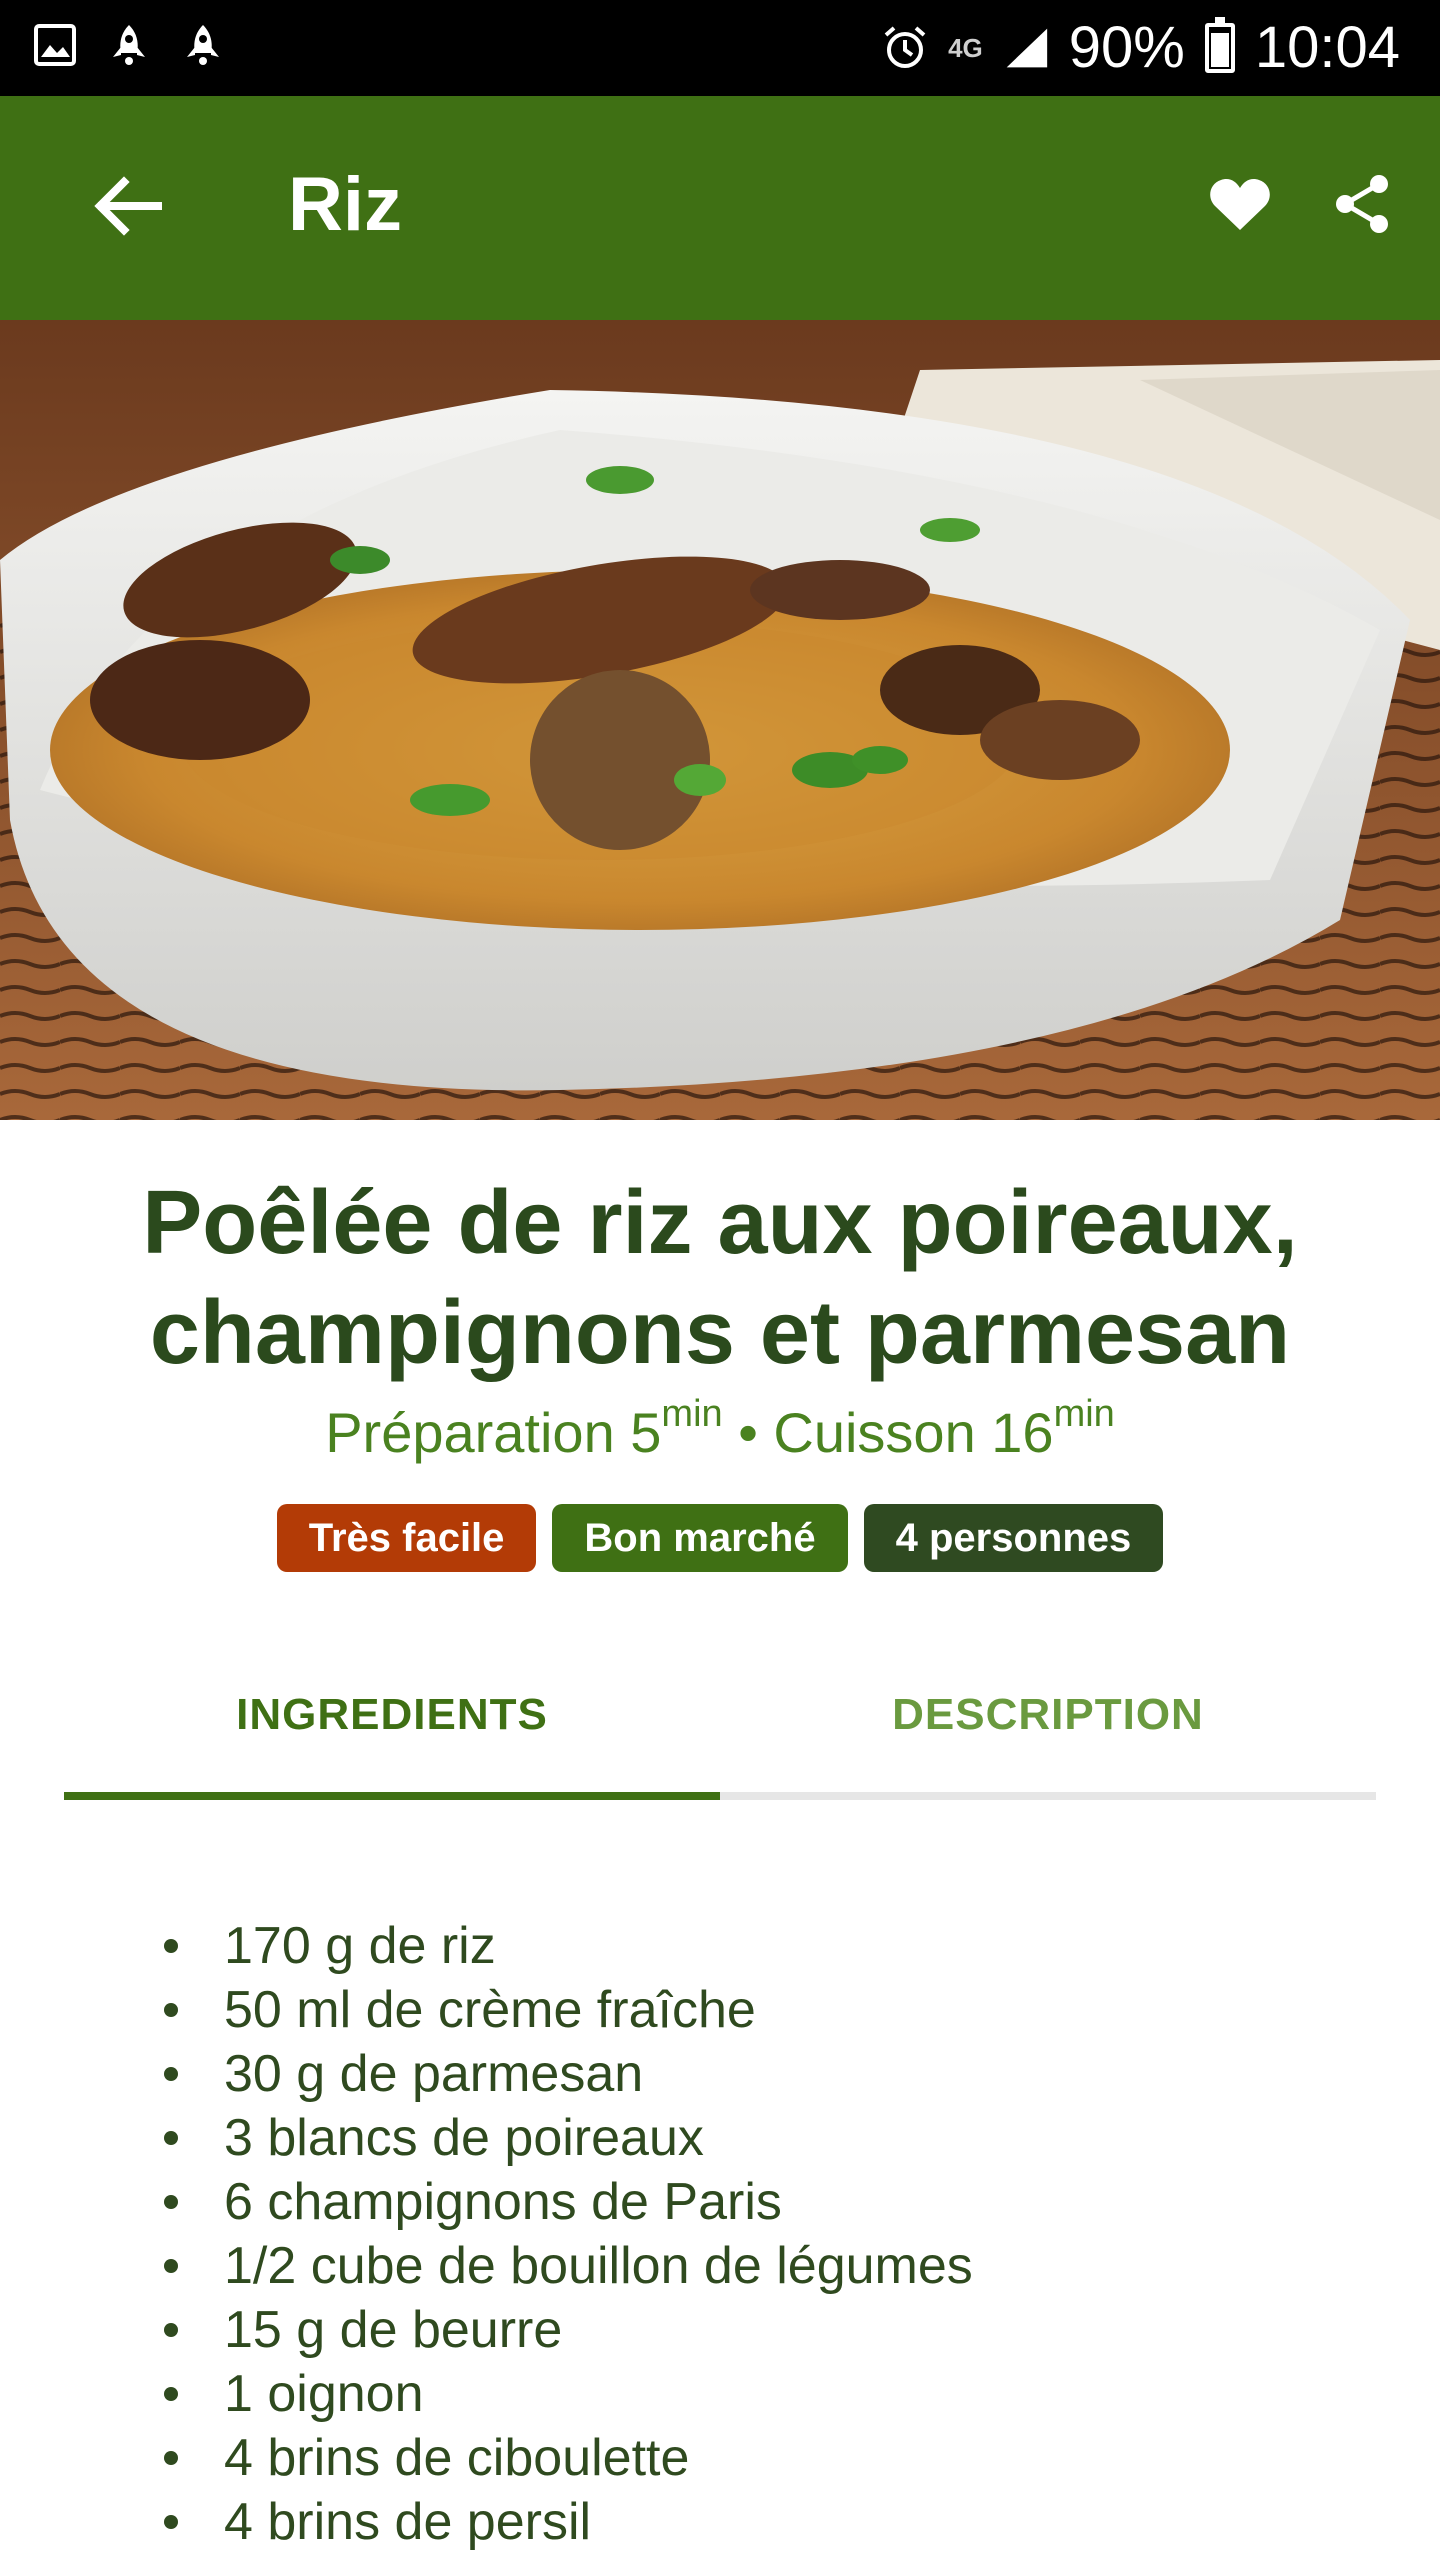 The width and height of the screenshot is (1440, 2560). Describe the element at coordinates (760, 2522) in the screenshot. I see `ingredient-item: 4 brins de persil` at that location.